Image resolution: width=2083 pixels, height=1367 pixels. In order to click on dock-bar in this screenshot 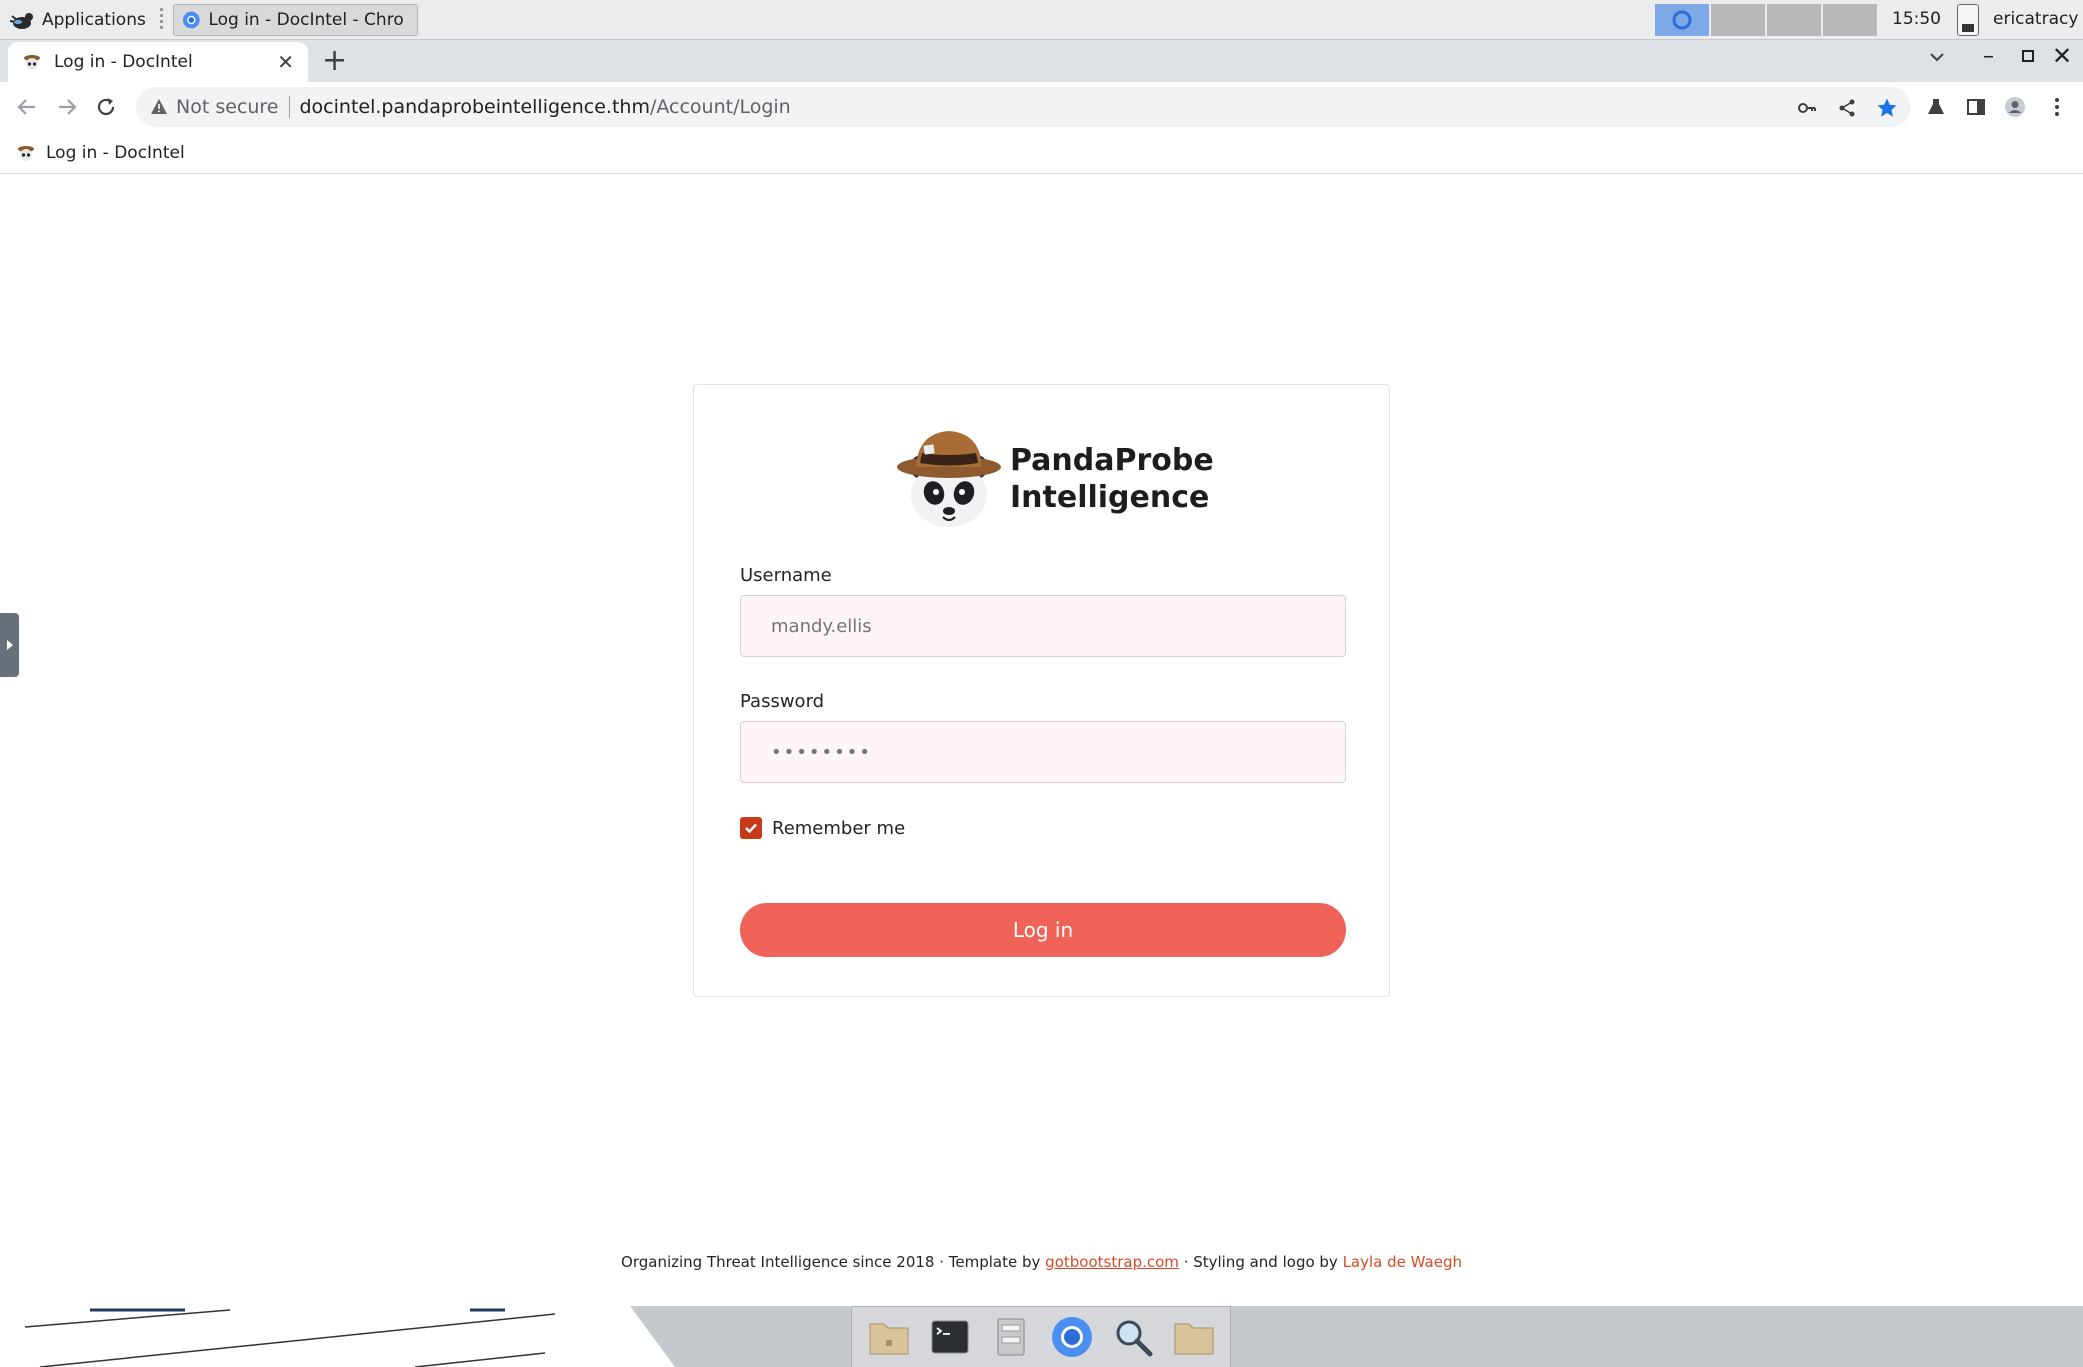, I will do `click(1041, 1336)`.